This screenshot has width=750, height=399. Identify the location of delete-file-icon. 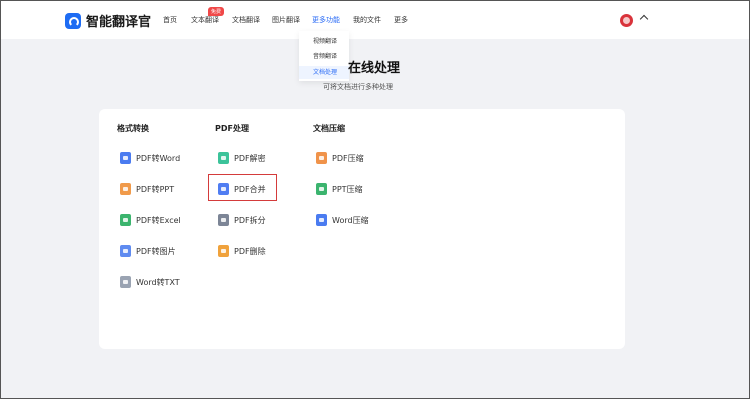
(223, 251).